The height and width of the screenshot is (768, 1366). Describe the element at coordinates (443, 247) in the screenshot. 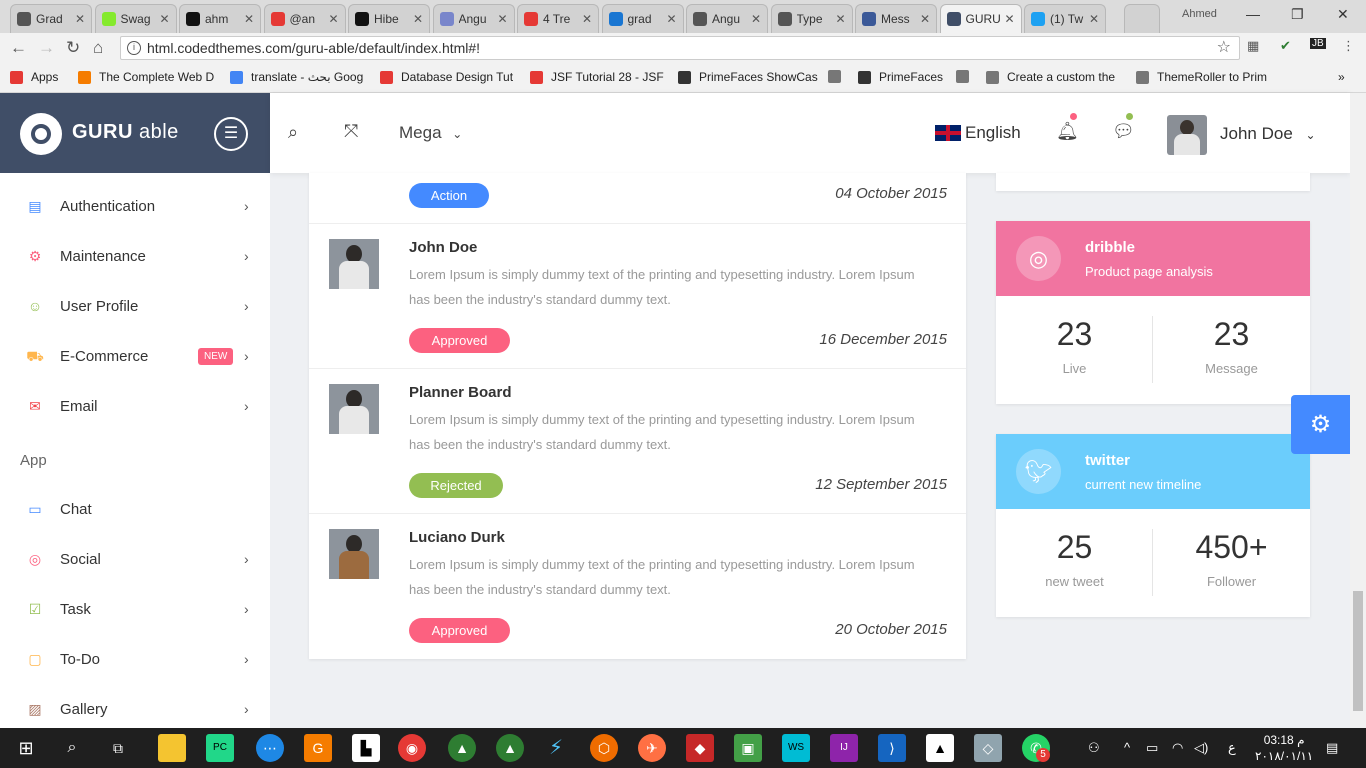

I see `feed-name: John Doe` at that location.